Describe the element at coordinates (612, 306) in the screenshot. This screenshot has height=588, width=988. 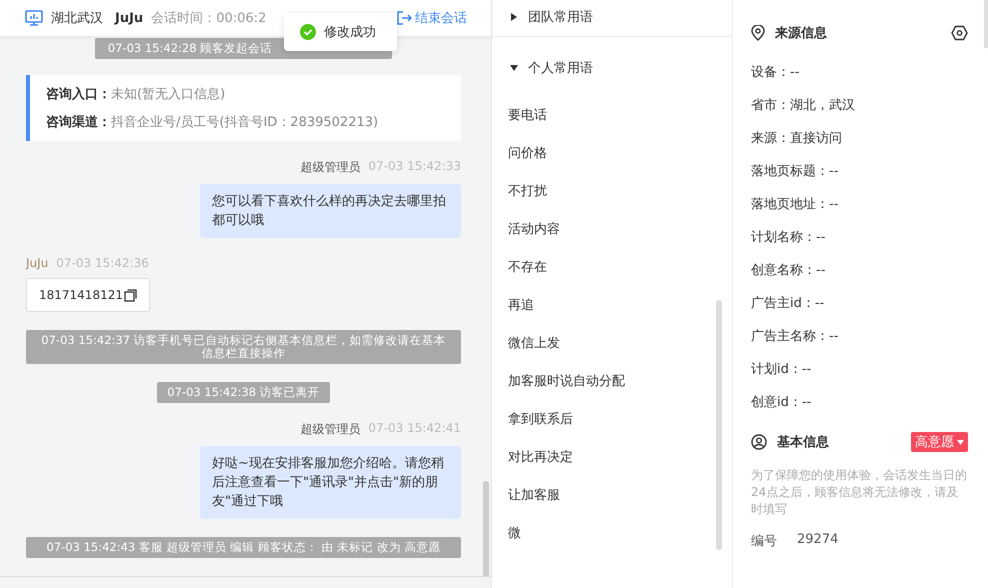
I see `phrase-item: 再追` at that location.